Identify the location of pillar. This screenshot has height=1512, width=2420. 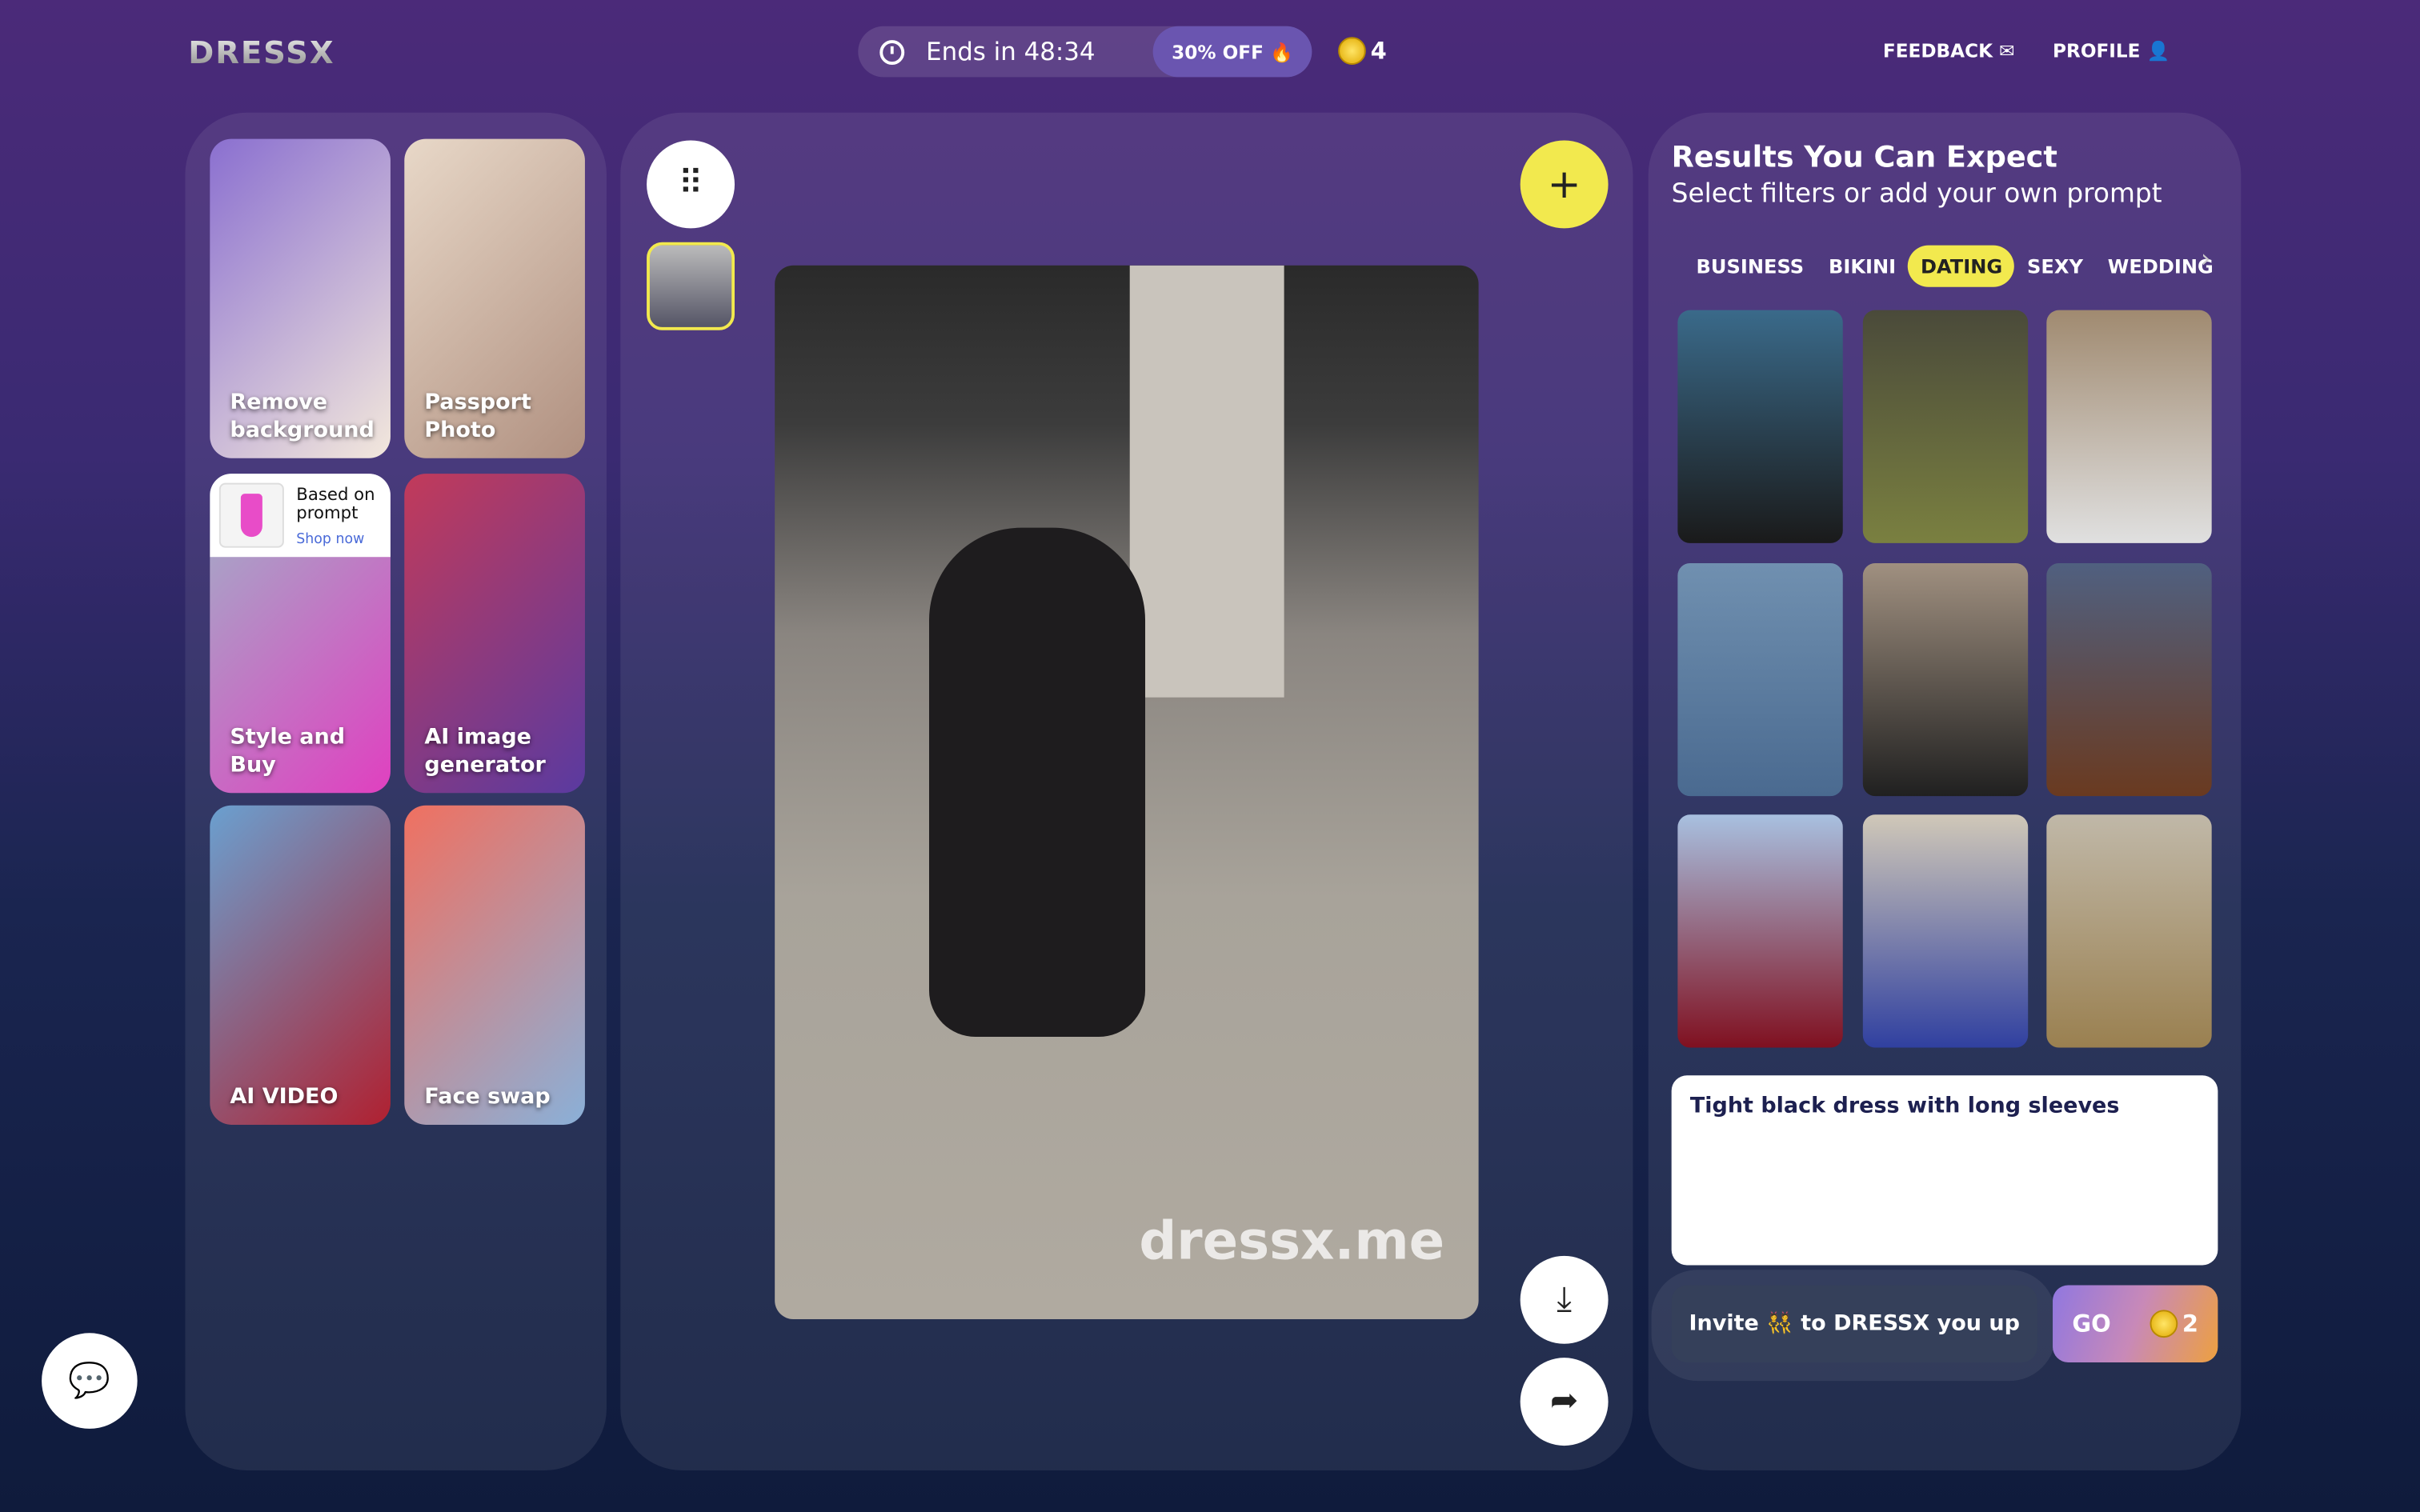
(1206, 481).